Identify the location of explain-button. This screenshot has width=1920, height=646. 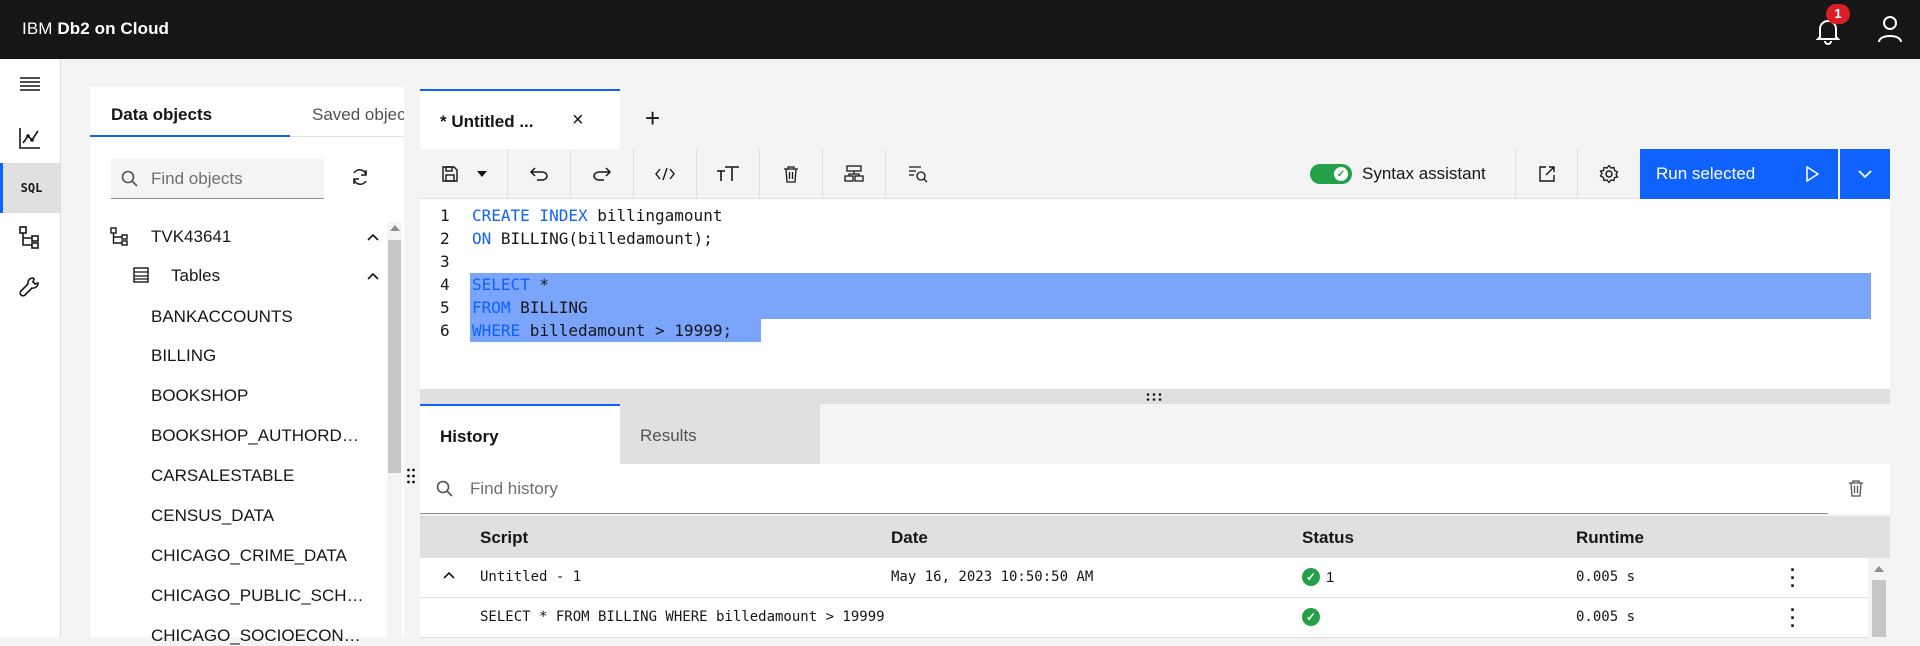
(854, 174).